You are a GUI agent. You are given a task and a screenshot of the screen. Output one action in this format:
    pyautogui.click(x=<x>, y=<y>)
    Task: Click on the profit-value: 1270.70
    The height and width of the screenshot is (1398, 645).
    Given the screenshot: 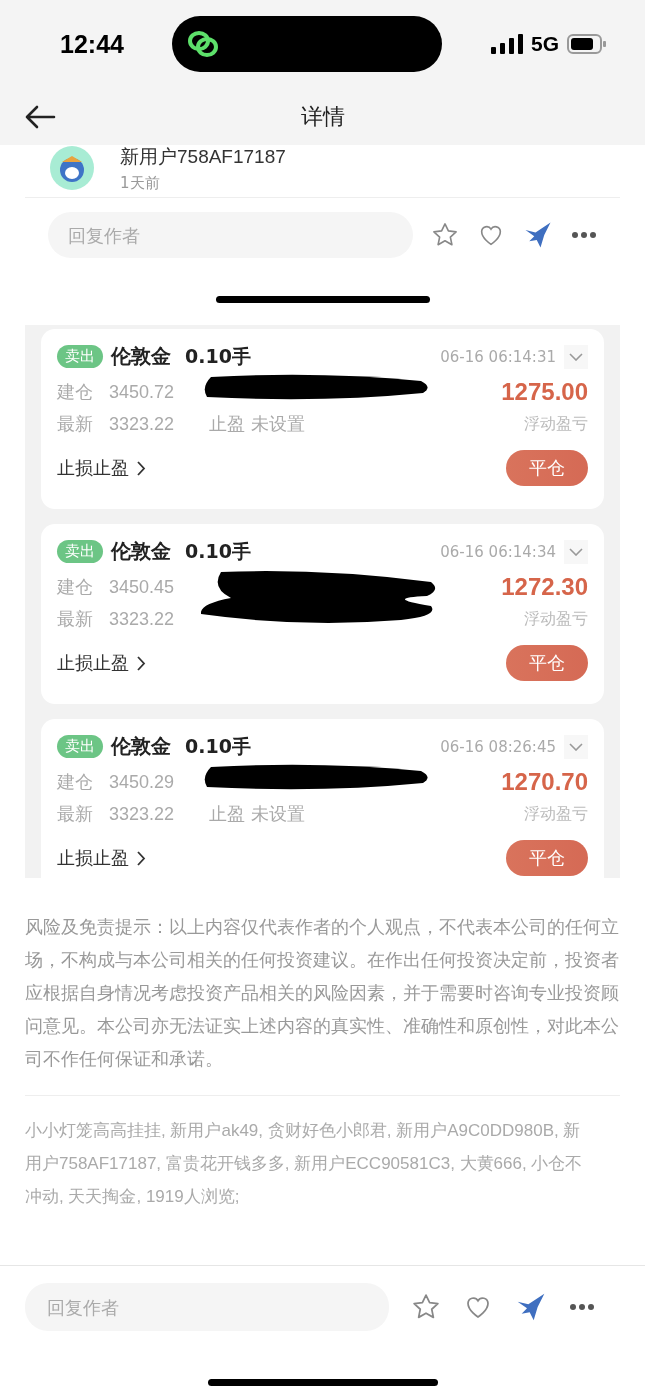 What is the action you would take?
    pyautogui.click(x=544, y=782)
    